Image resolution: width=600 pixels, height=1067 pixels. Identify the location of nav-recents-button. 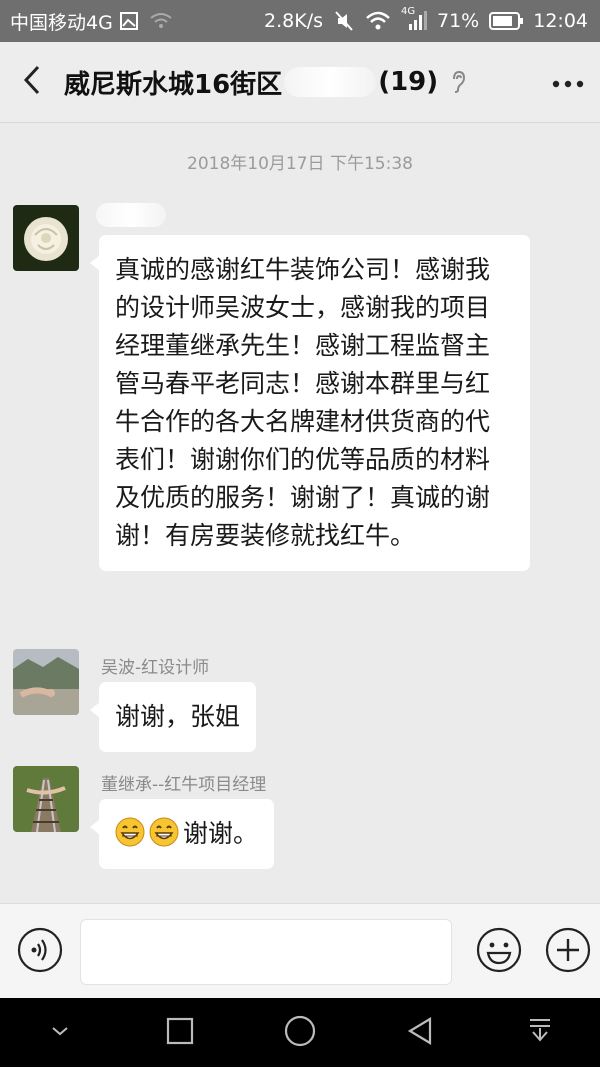
(180, 1032).